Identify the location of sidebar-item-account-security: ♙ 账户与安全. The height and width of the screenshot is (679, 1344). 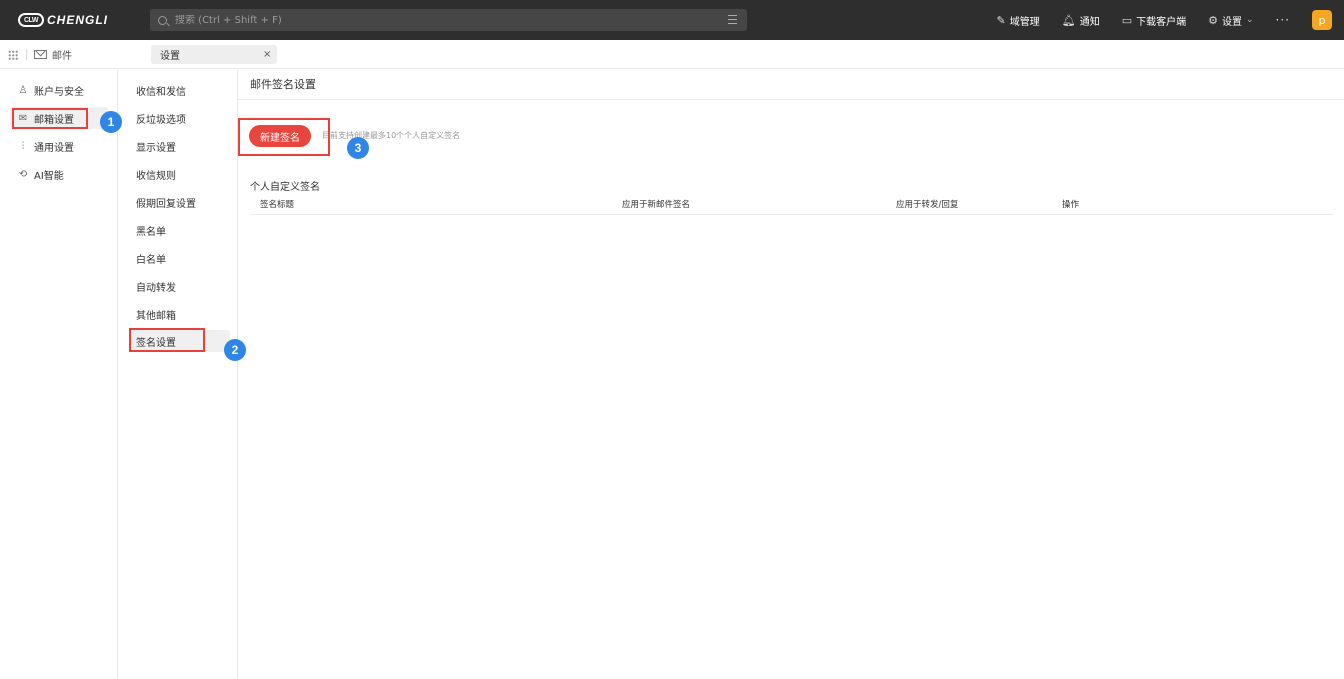
(59, 90).